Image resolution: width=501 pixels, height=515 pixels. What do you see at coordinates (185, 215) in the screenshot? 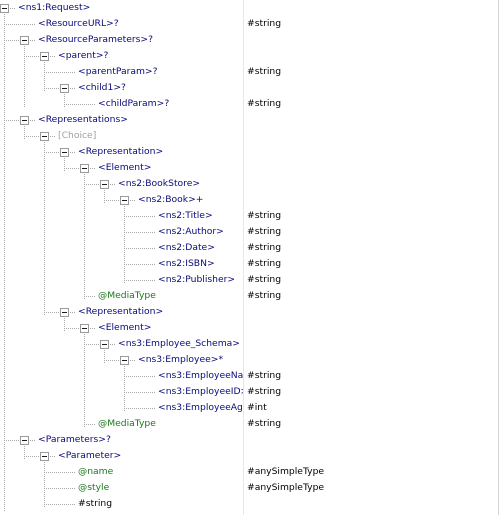
I see `node-name: <ns2:Title>` at bounding box center [185, 215].